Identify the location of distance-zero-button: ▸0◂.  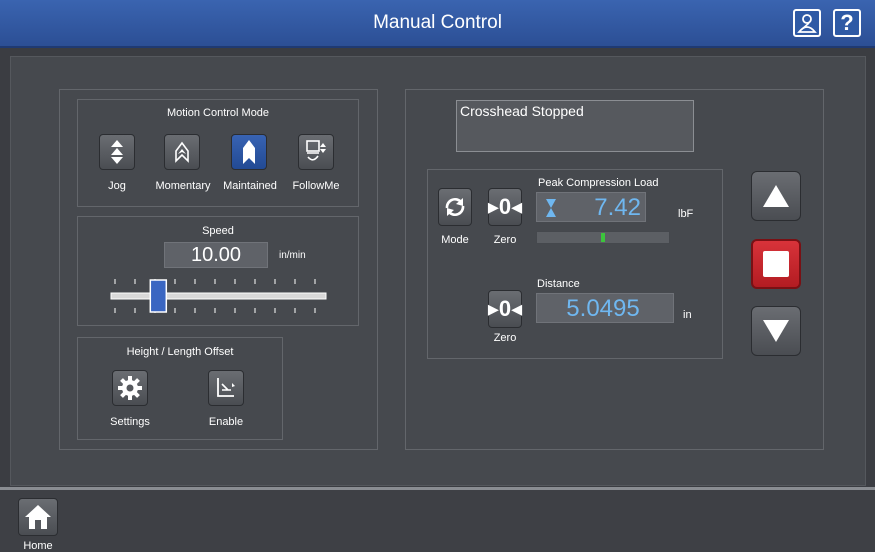
(505, 309).